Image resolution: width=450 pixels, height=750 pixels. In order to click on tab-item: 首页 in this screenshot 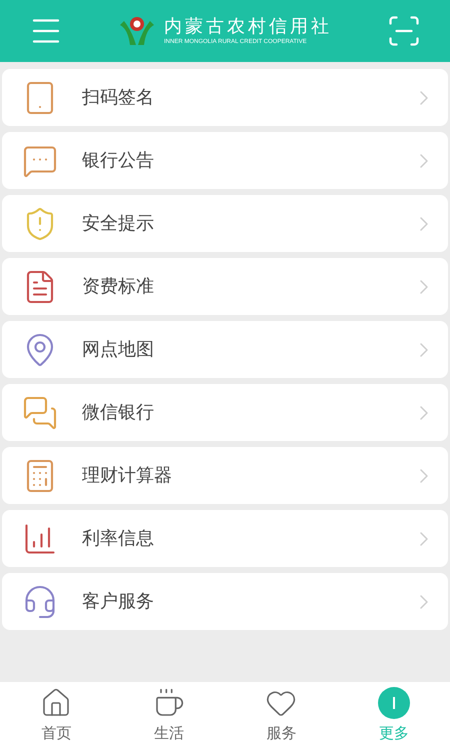, I will do `click(56, 716)`.